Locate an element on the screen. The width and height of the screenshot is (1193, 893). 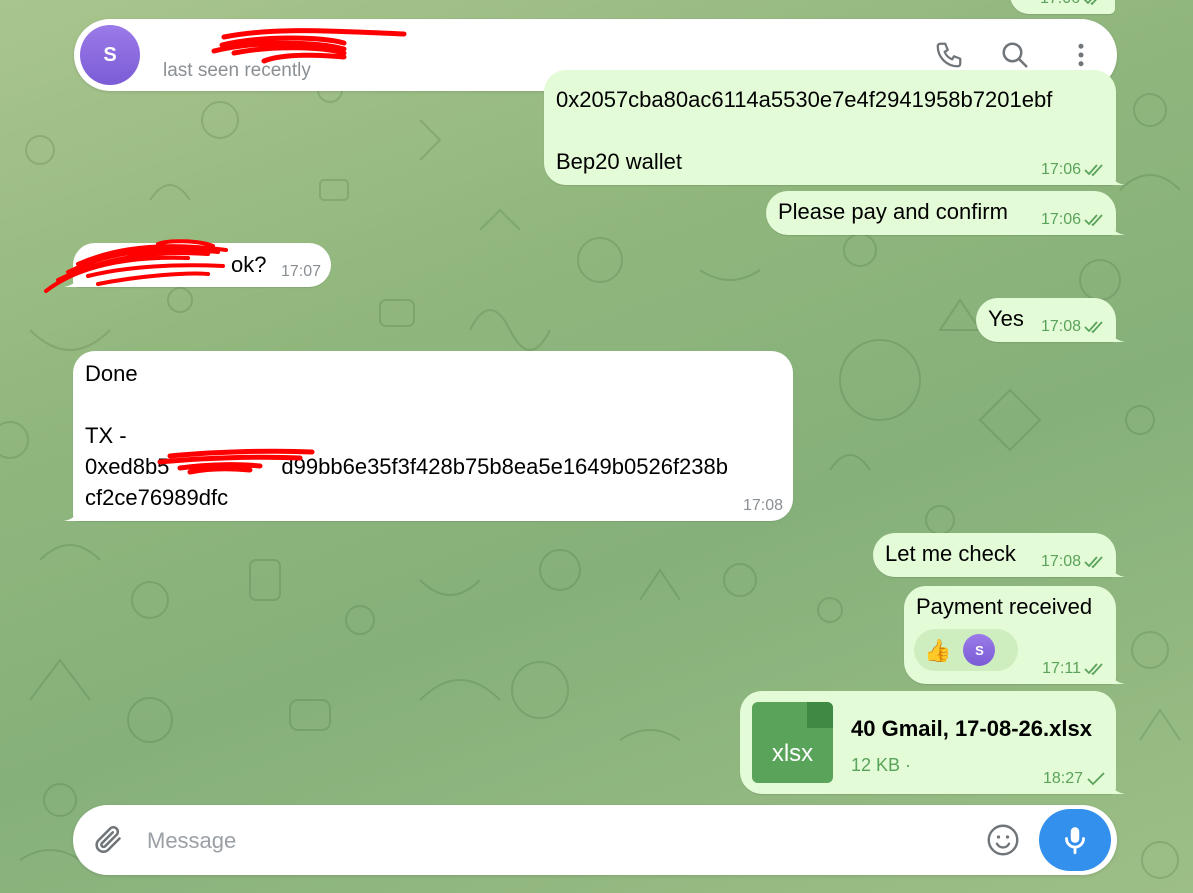
message-bubble-partial: 17:06 is located at coordinates (1062, 7).